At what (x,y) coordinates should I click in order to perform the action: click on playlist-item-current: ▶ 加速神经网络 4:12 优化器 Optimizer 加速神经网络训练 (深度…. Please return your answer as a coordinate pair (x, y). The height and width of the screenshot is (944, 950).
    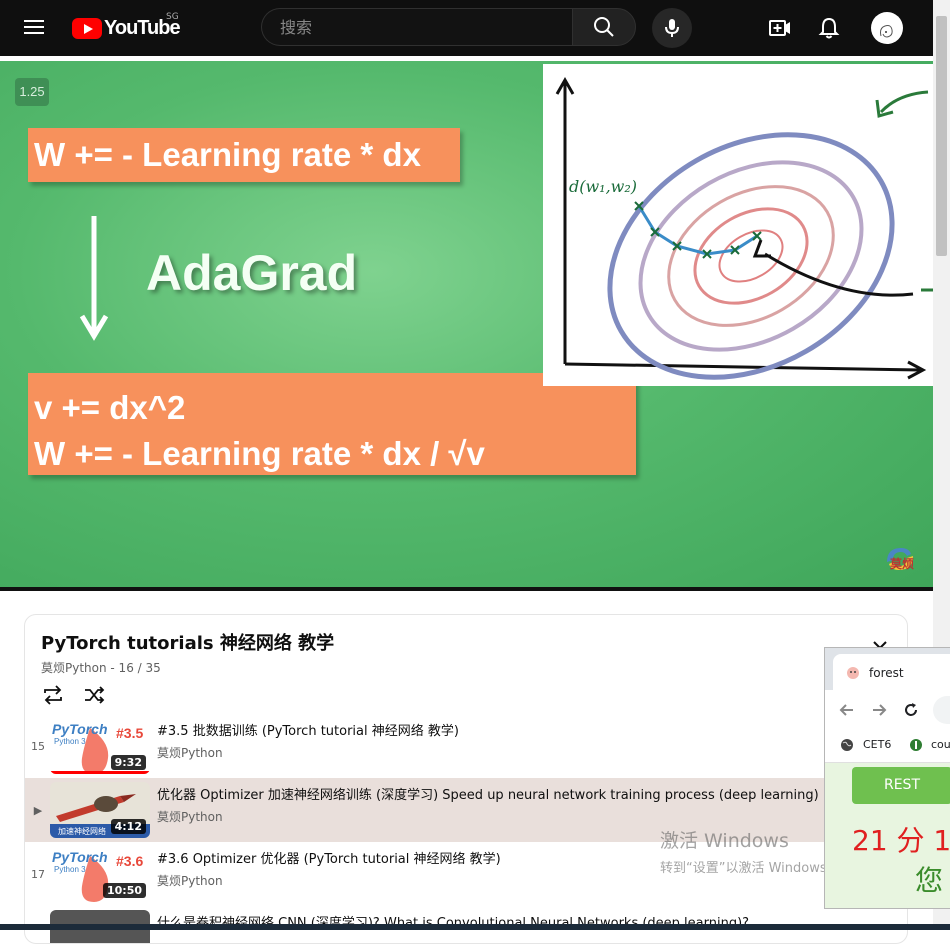
    Looking at the image, I should click on (466, 810).